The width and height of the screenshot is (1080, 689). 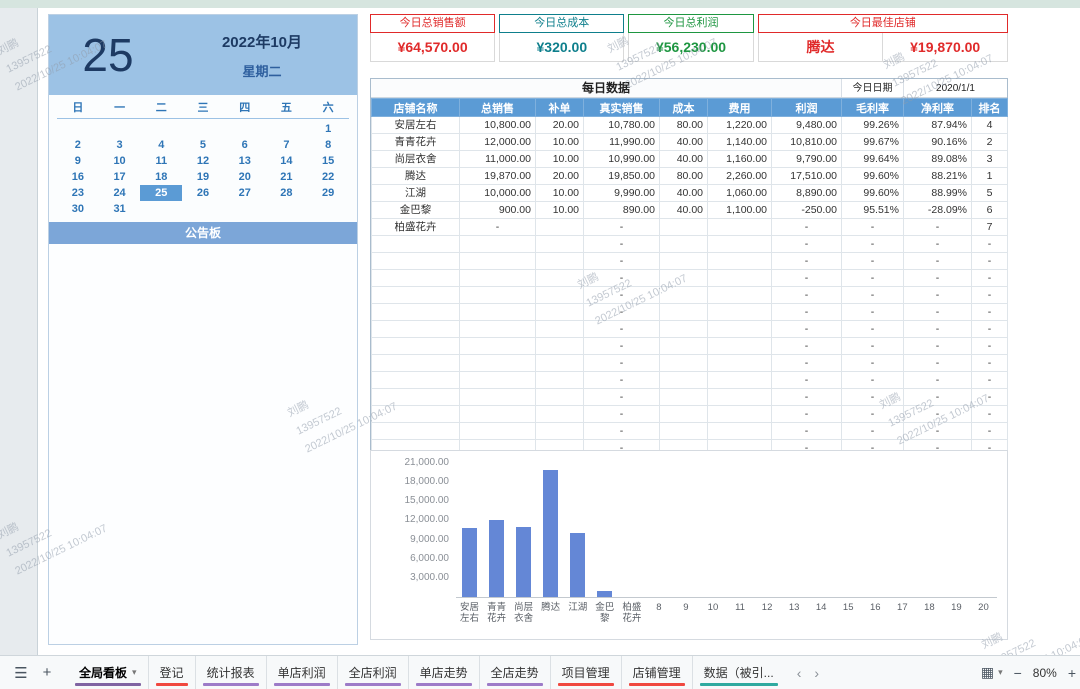 What do you see at coordinates (108, 672) in the screenshot?
I see `sheet-tab-1: 全局看板 ▾` at bounding box center [108, 672].